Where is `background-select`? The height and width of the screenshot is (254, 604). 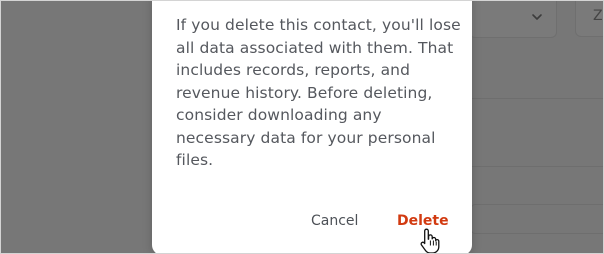
background-select is located at coordinates (513, 19).